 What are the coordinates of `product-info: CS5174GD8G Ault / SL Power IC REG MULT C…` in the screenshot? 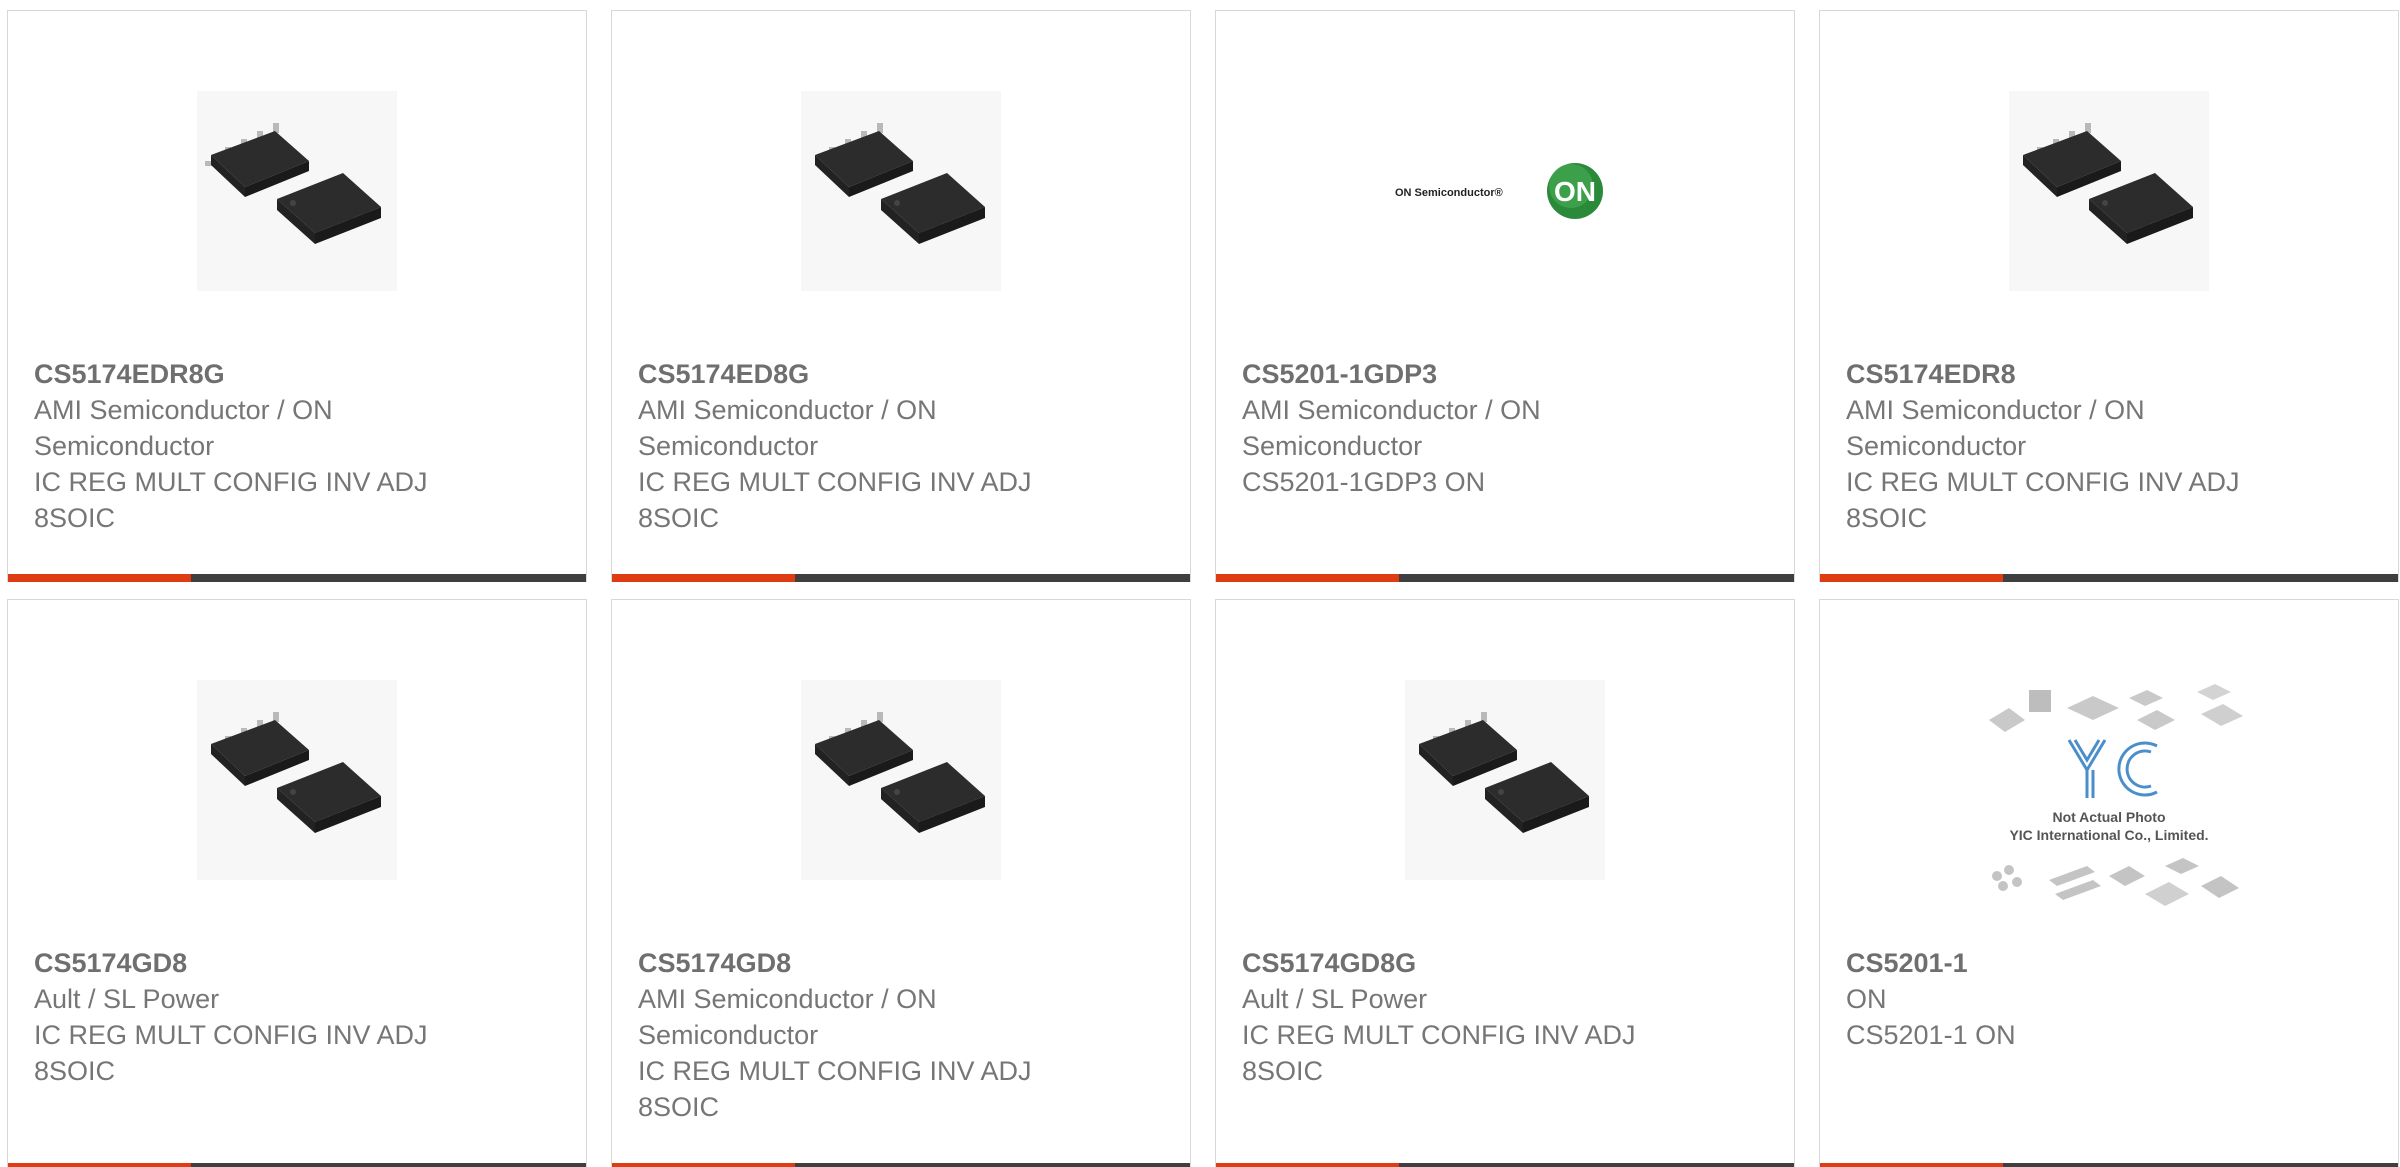 It's located at (1462, 1017).